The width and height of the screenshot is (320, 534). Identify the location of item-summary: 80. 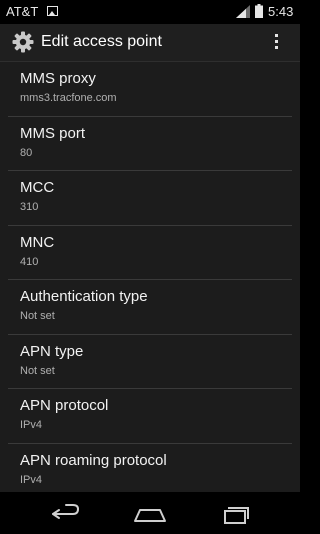
(26, 152).